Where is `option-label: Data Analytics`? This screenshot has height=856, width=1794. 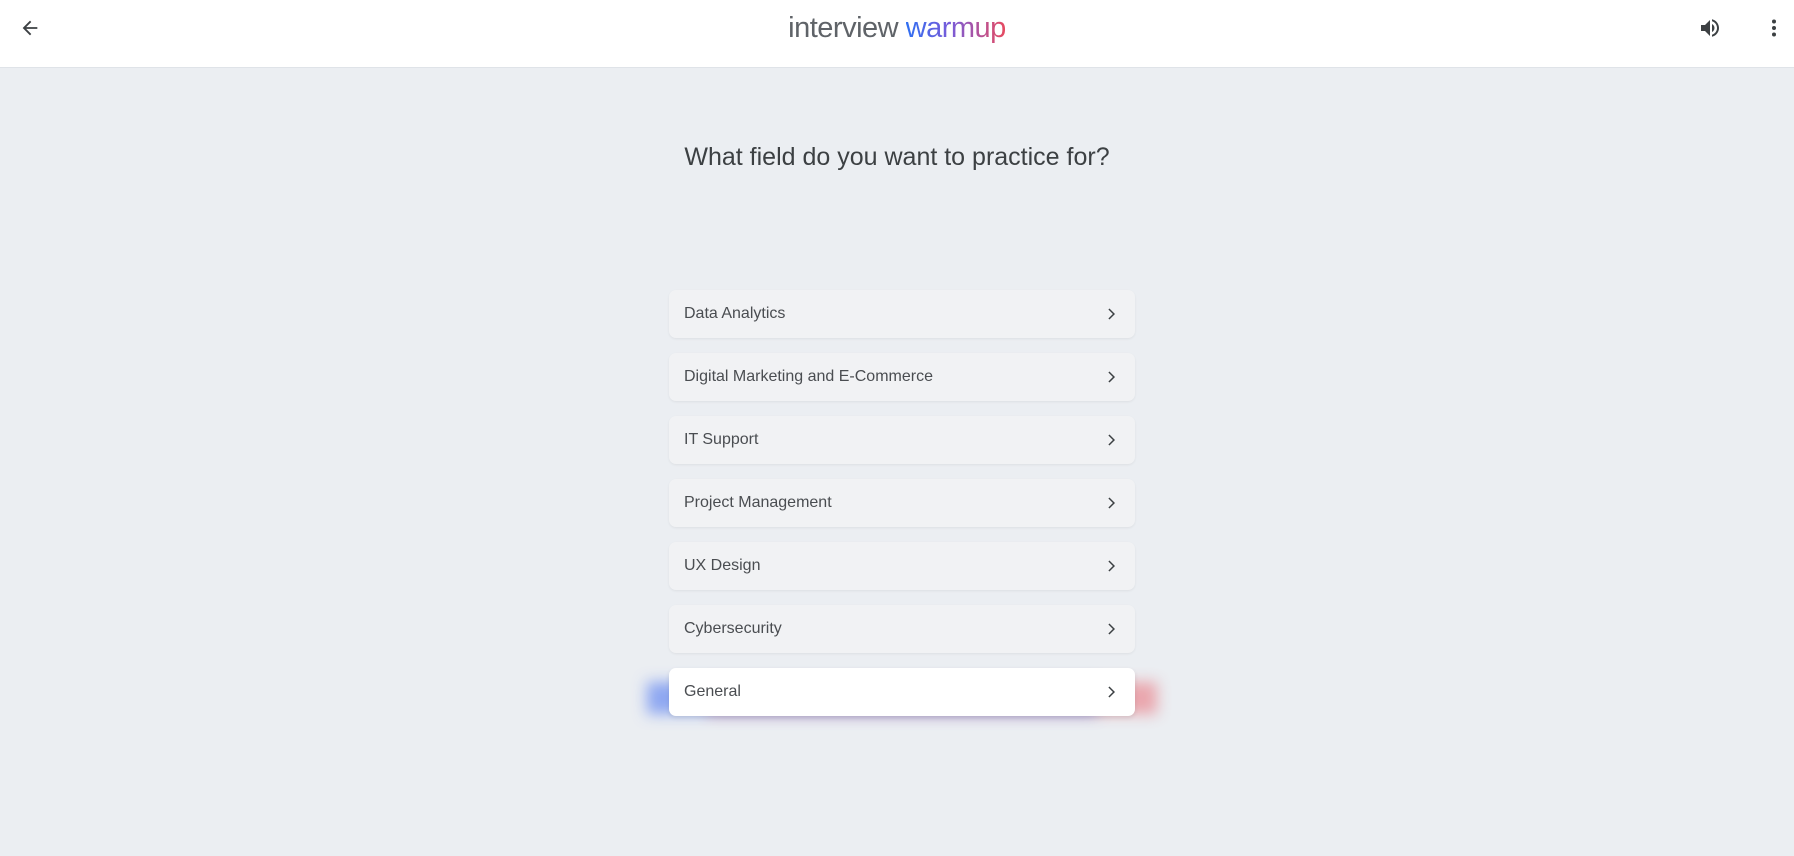 option-label: Data Analytics is located at coordinates (735, 313).